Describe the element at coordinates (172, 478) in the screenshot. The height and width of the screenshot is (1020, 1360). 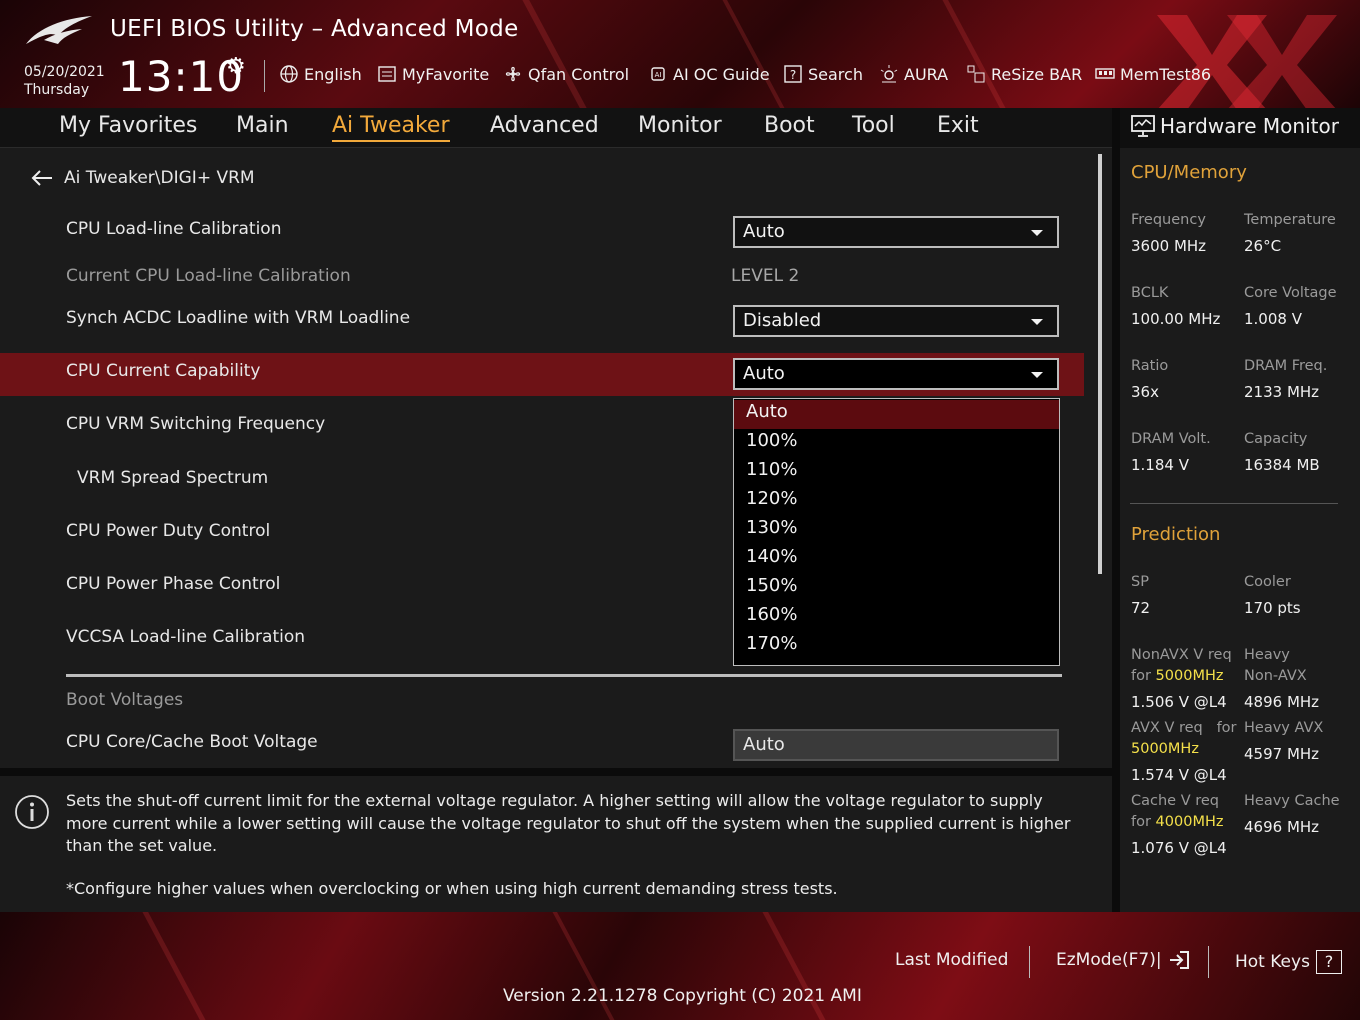
I see `vrm-spread-spectrum-label: VRM Spread Spectrum` at that location.